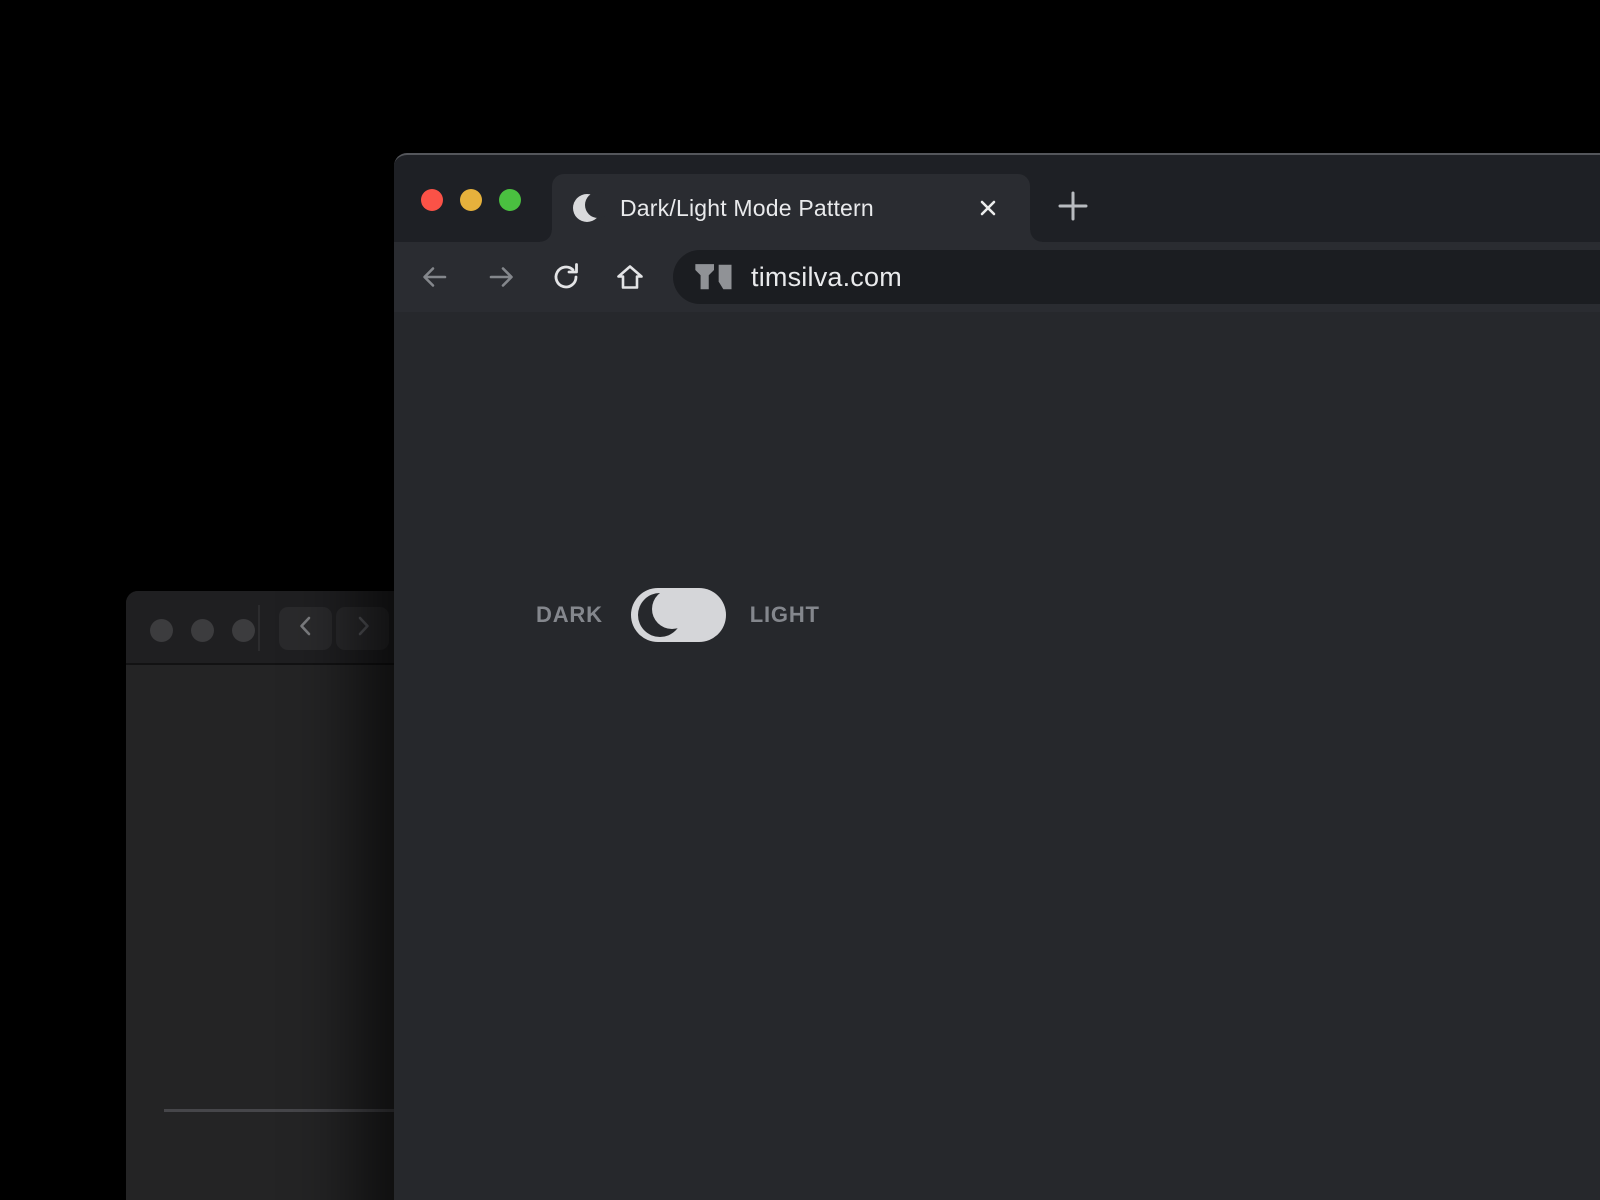 The height and width of the screenshot is (1200, 1600). I want to click on reload-icon, so click(566, 276).